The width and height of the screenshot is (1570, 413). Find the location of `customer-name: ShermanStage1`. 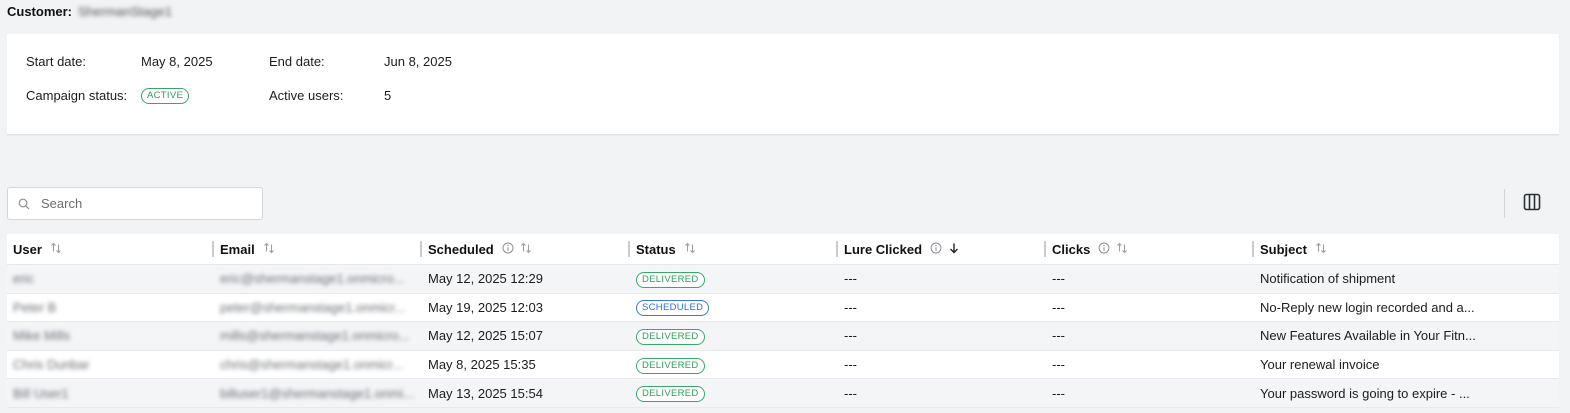

customer-name: ShermanStage1 is located at coordinates (125, 11).